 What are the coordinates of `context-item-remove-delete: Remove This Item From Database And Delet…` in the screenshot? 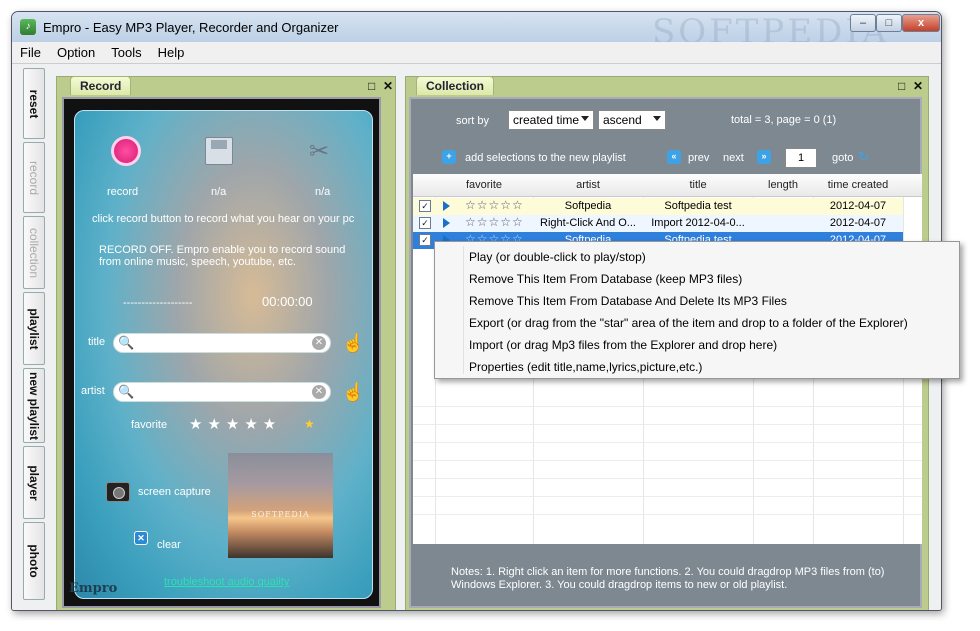 It's located at (628, 301).